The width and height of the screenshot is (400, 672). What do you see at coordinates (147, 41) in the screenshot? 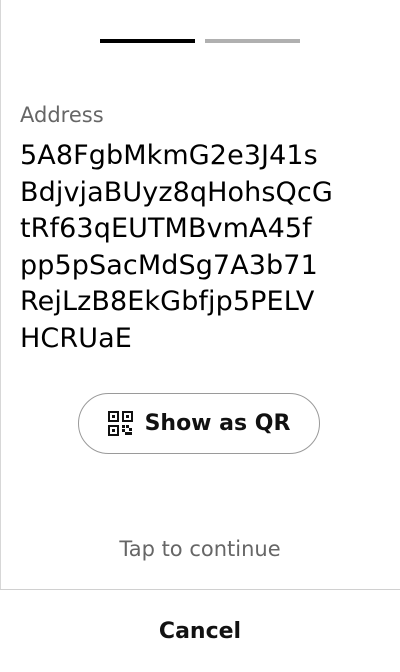
I see `progress-step-1-active` at bounding box center [147, 41].